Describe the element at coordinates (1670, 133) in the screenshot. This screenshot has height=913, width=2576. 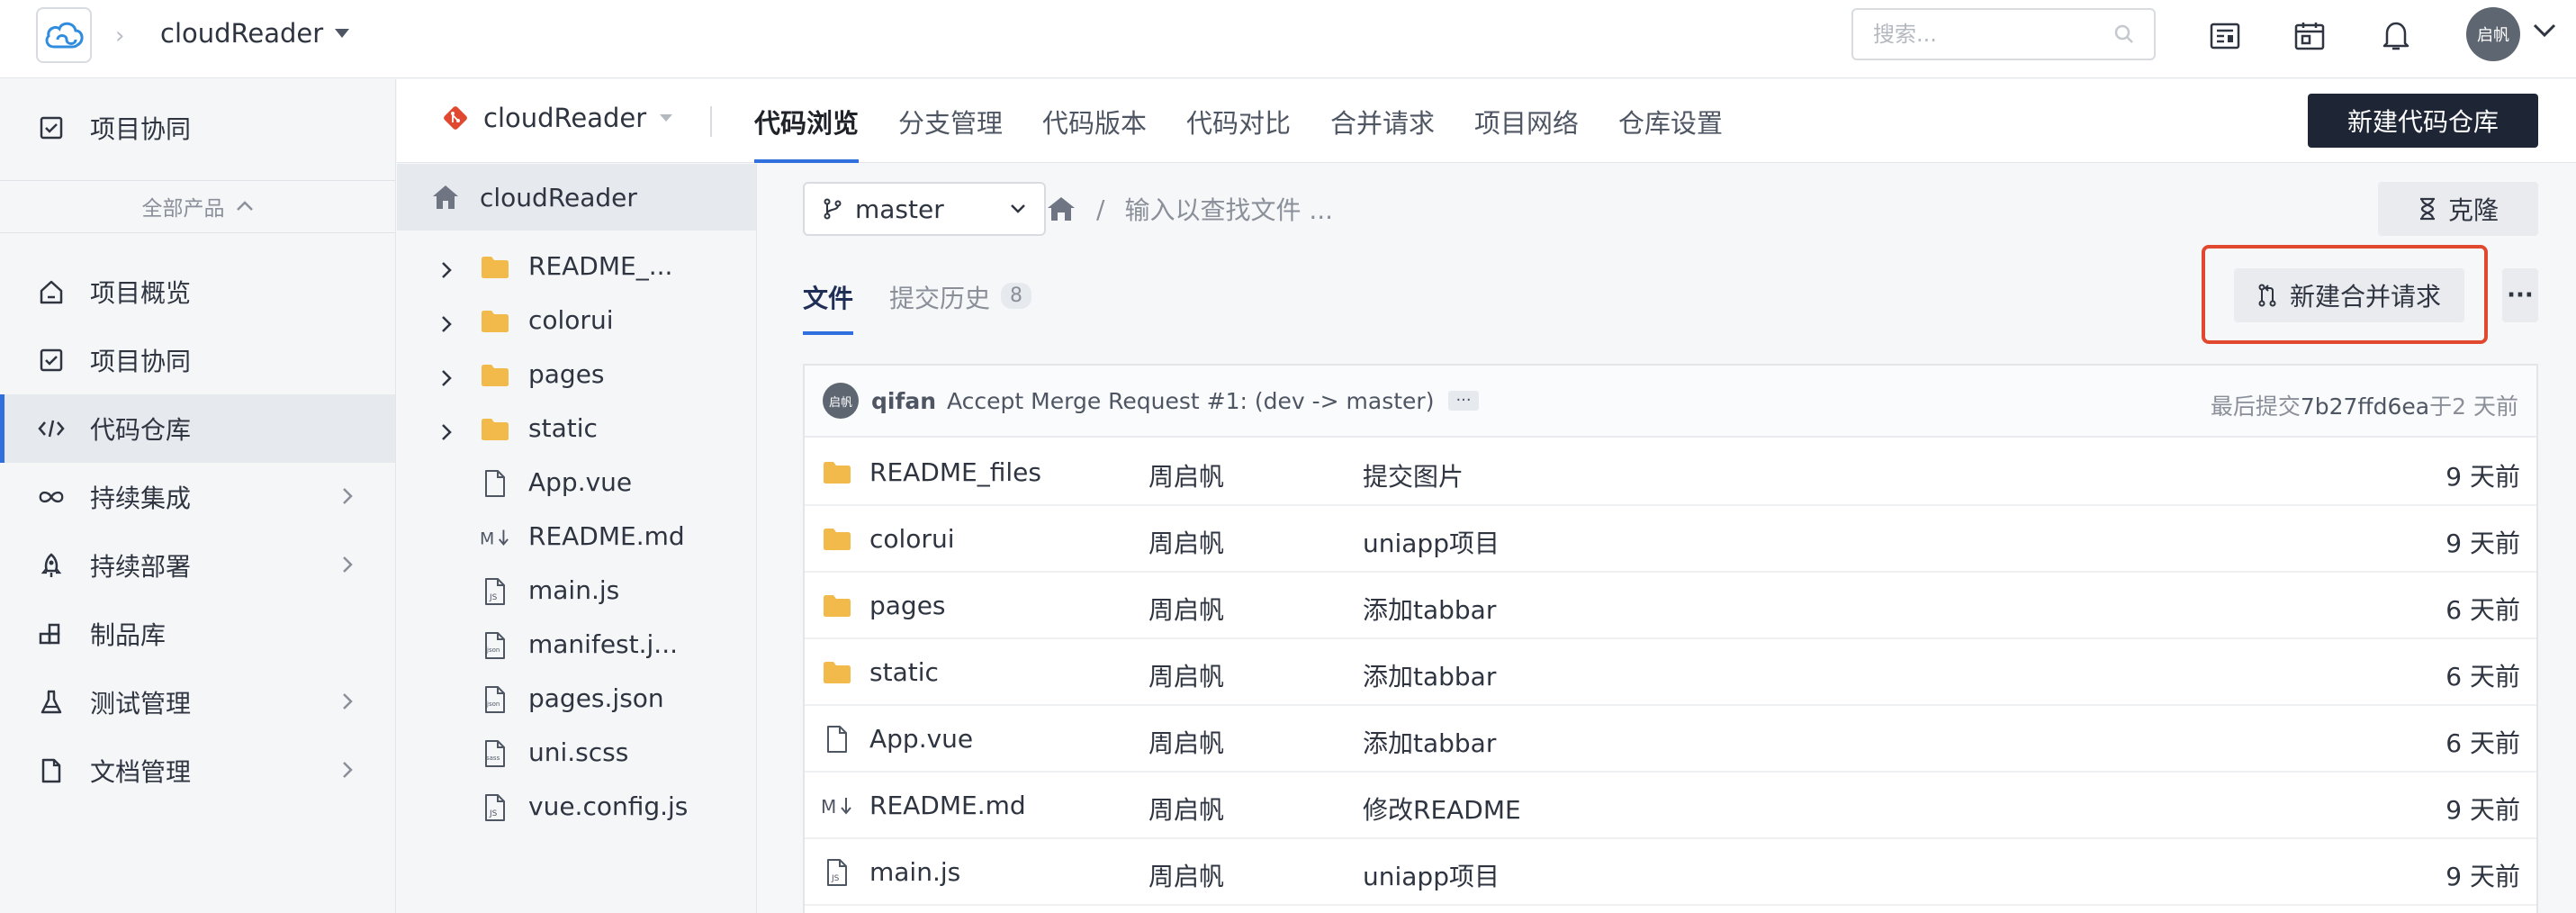
I see `tab-repo-settings: 仓库设置` at that location.